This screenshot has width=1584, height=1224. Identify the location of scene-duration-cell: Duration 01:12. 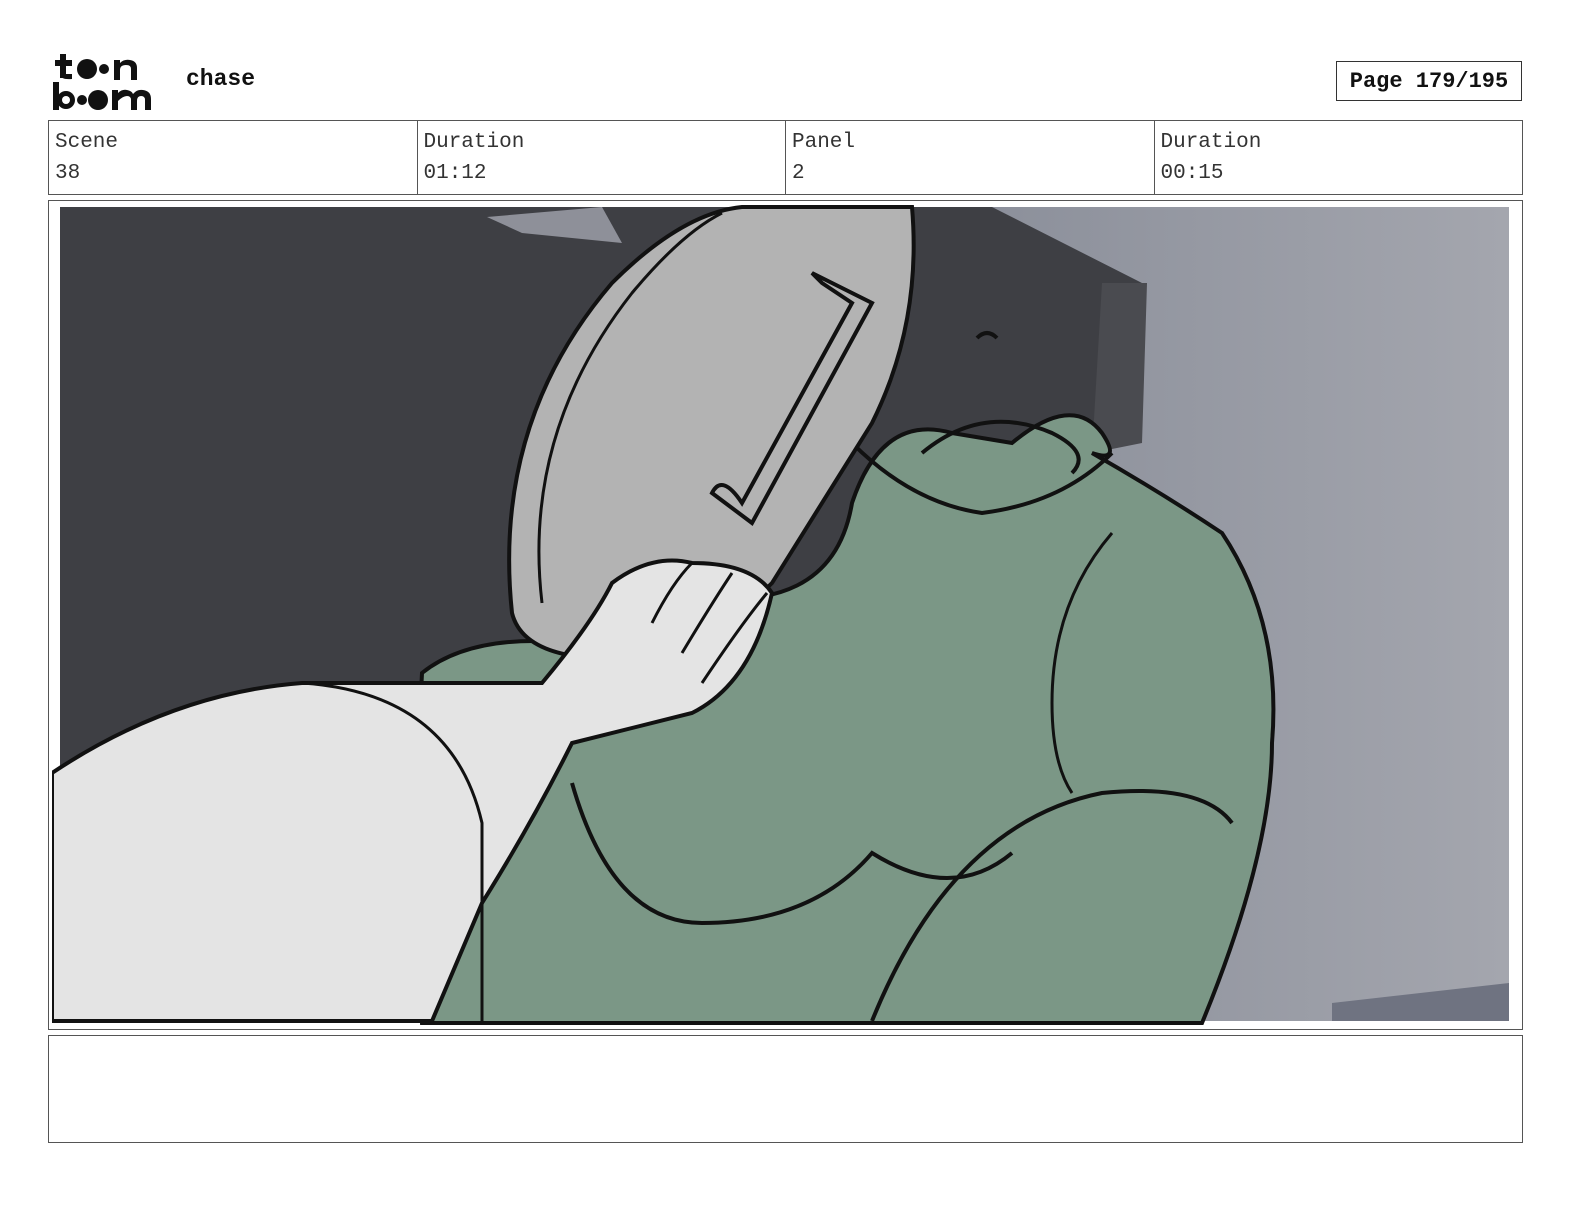
(602, 157).